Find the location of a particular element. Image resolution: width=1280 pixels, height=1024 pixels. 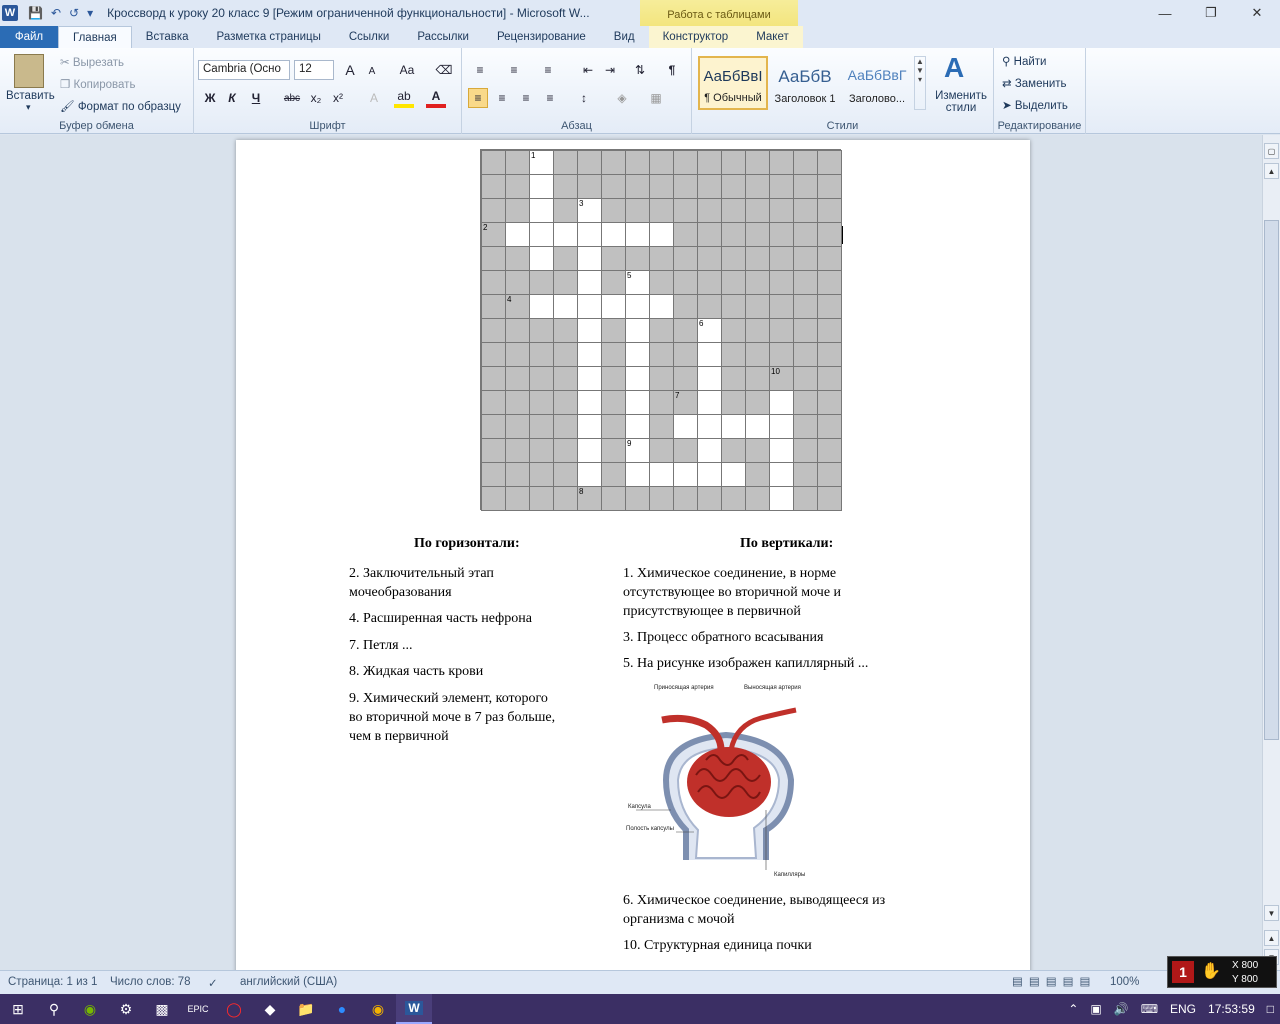

shrink-font-button: A is located at coordinates (372, 71).